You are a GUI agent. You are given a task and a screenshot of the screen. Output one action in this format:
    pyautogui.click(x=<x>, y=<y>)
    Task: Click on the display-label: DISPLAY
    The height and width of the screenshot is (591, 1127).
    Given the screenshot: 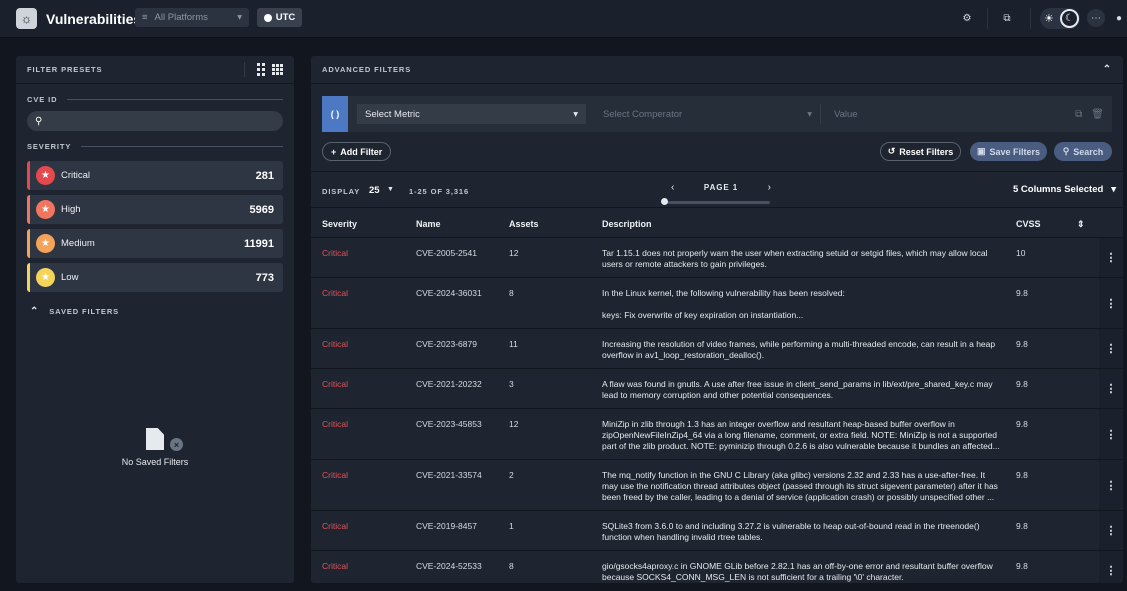 What is the action you would take?
    pyautogui.click(x=341, y=191)
    